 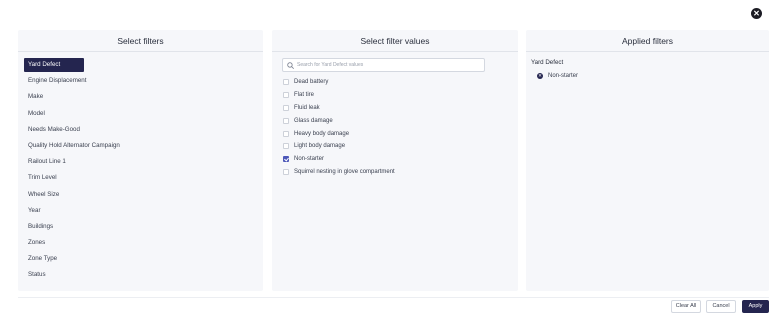 What do you see at coordinates (141, 97) in the screenshot?
I see `filter-item-make: Make` at bounding box center [141, 97].